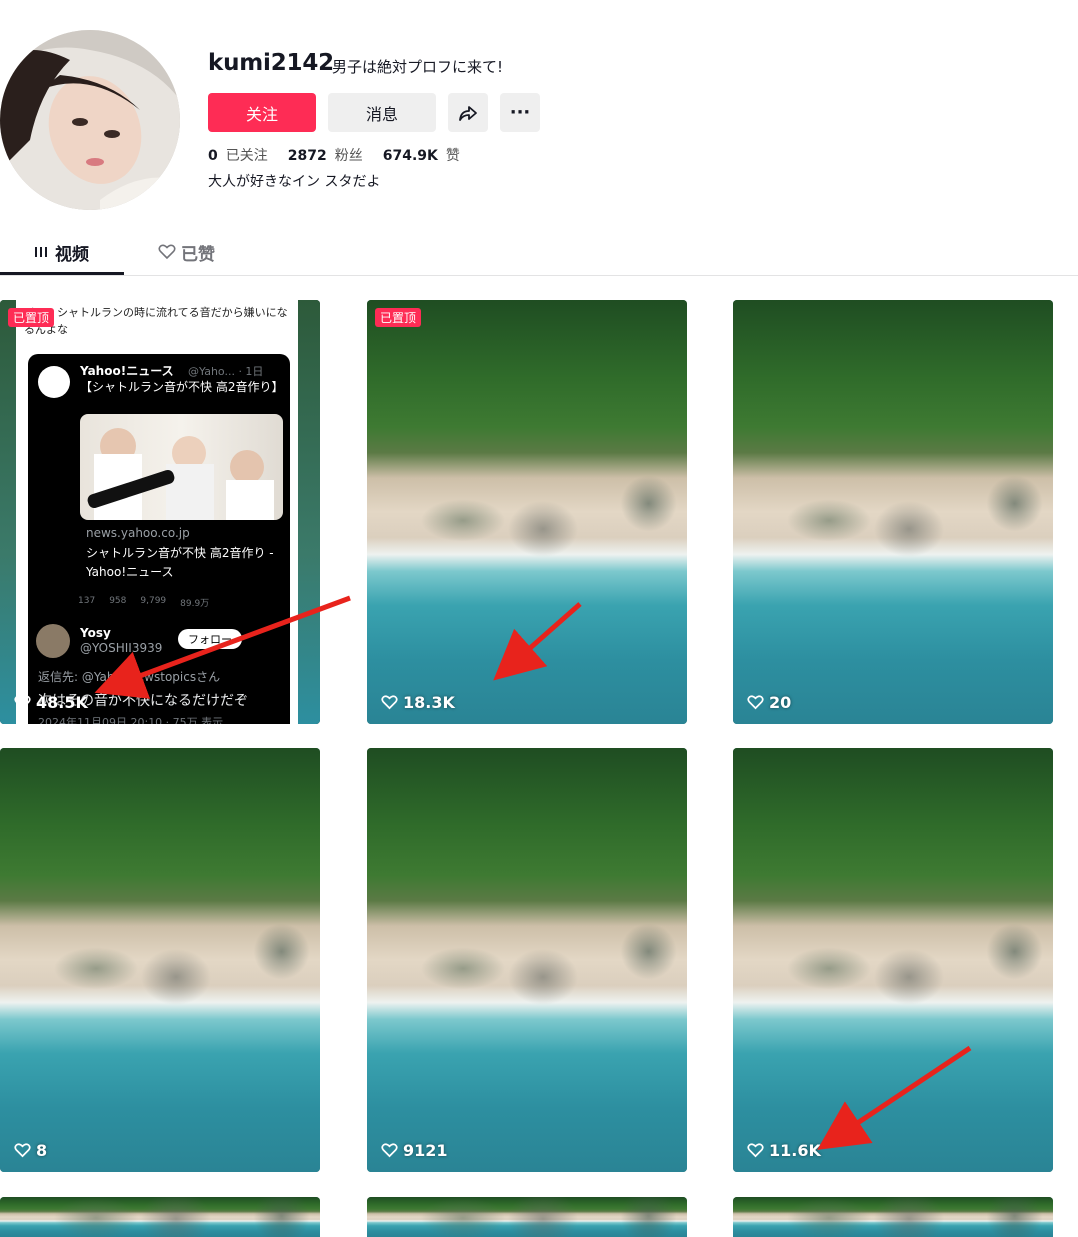 The height and width of the screenshot is (1237, 1078). Describe the element at coordinates (195, 604) in the screenshot. I see `tweet-views-count: 89.9万` at that location.